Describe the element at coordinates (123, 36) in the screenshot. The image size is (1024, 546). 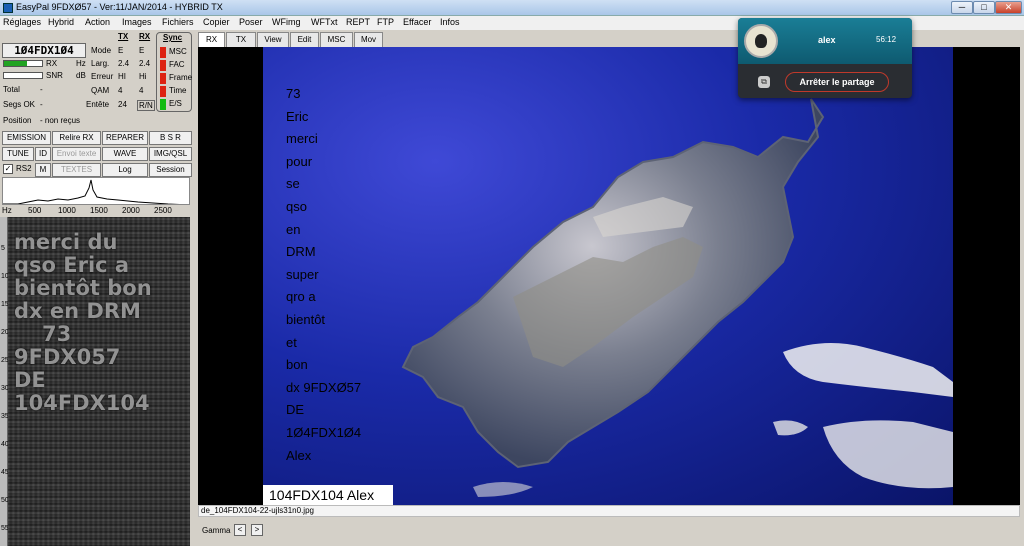
I see `tx-header: TX` at that location.